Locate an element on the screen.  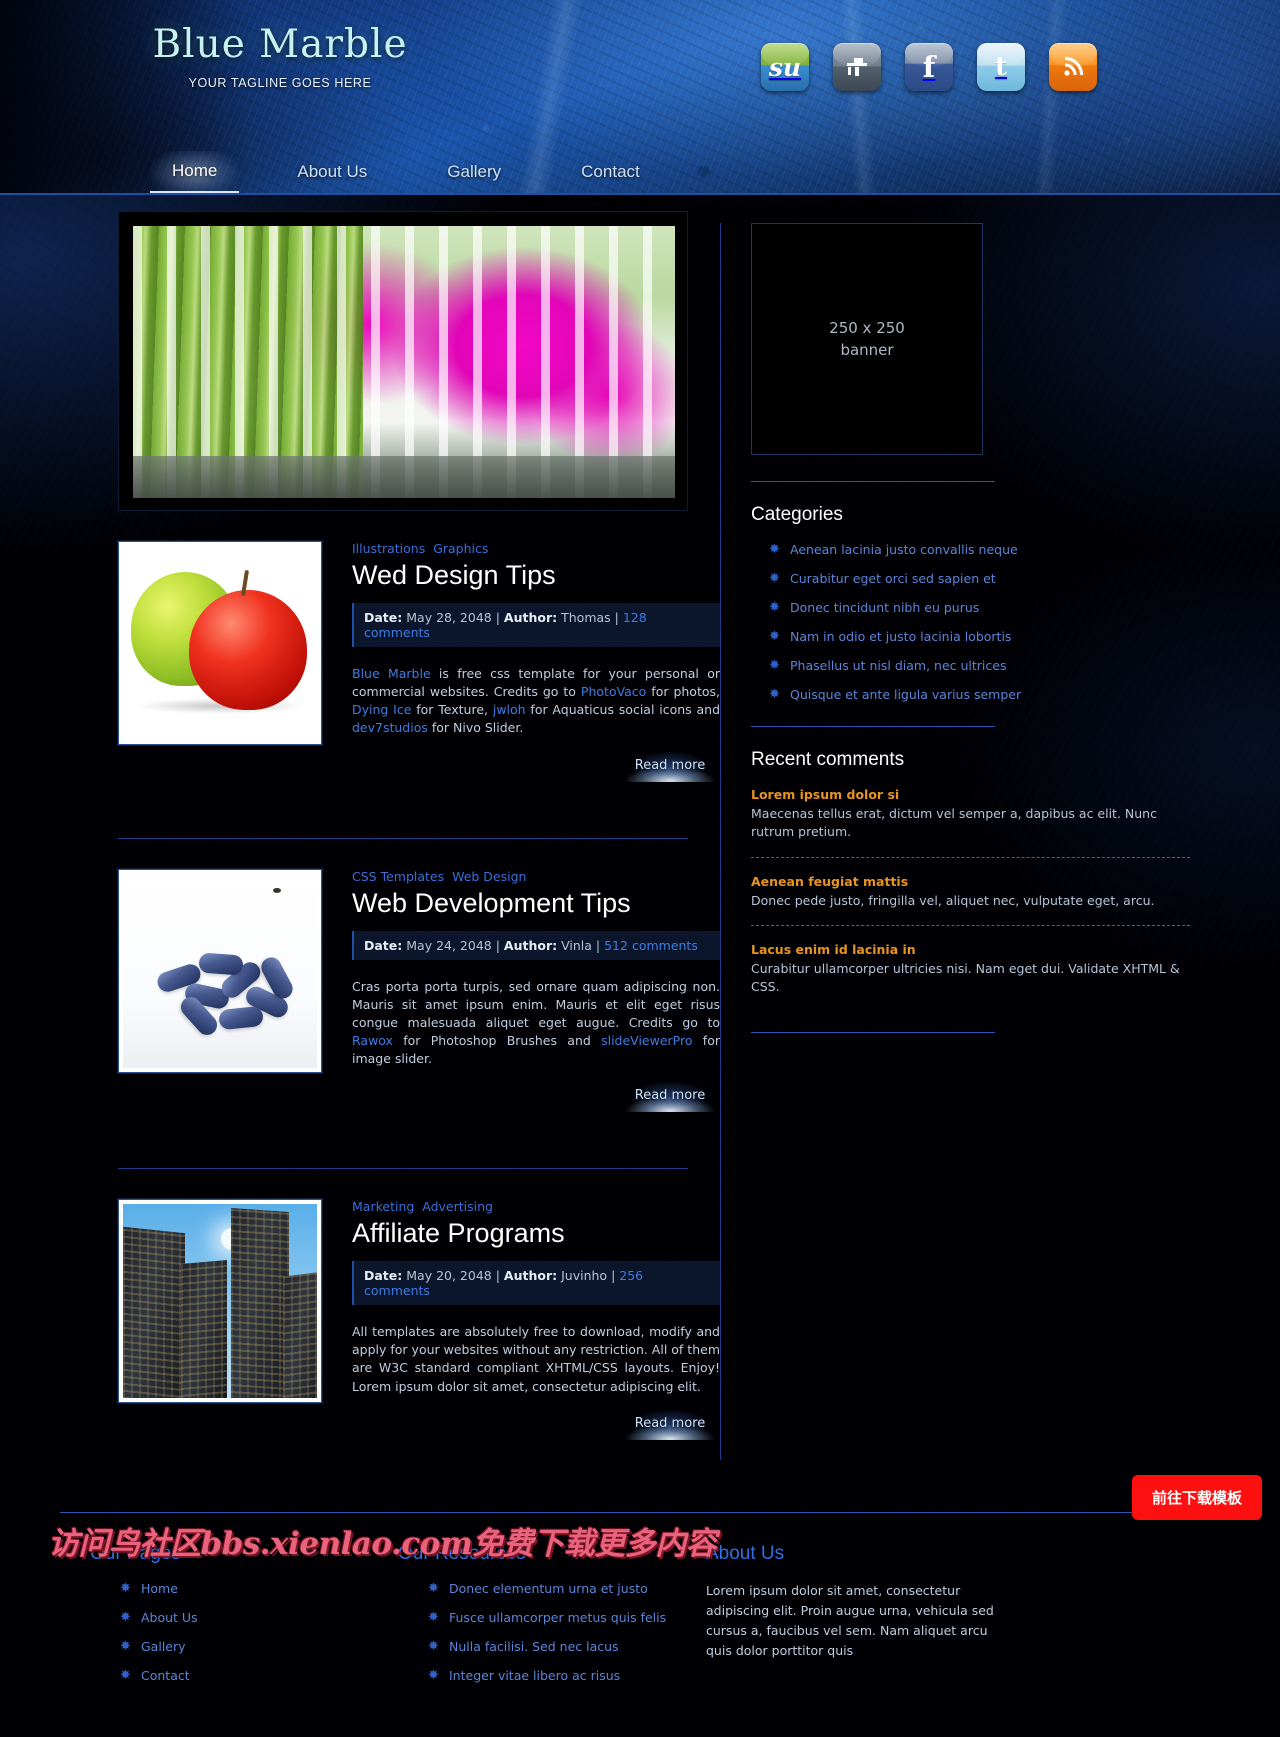
category-link: Phasellus ut nisl diam, nec ultrices is located at coordinates (898, 665).